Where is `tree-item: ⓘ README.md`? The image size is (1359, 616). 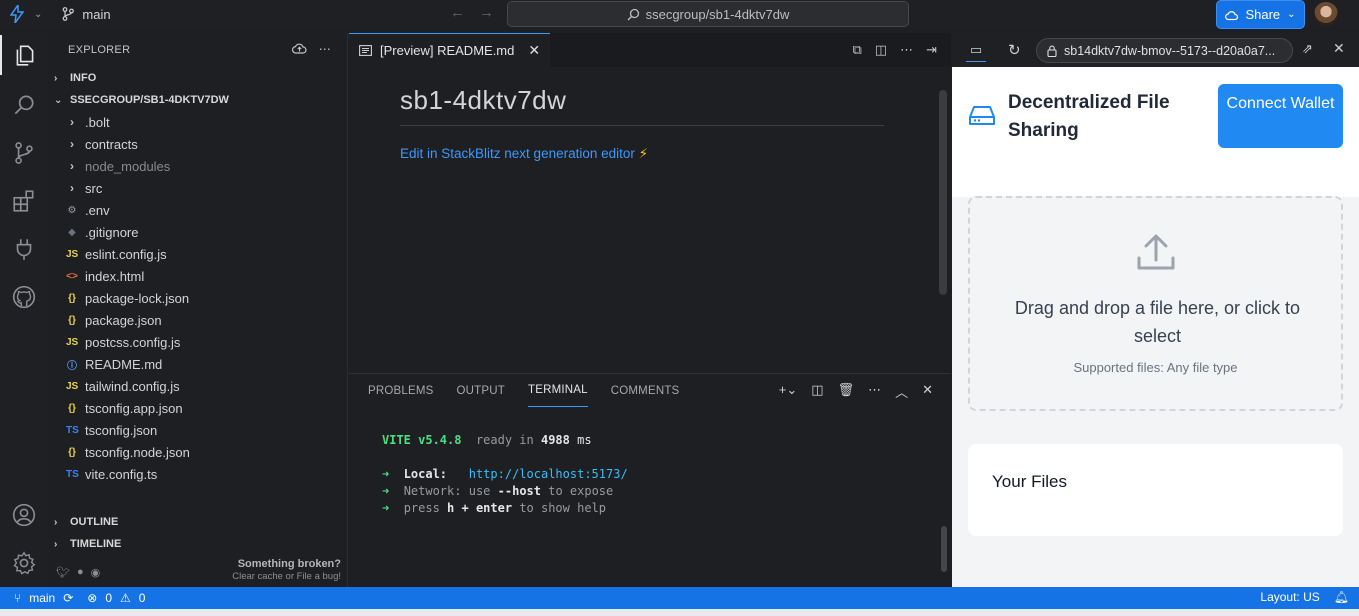
tree-item: ⓘ README.md is located at coordinates (197, 364).